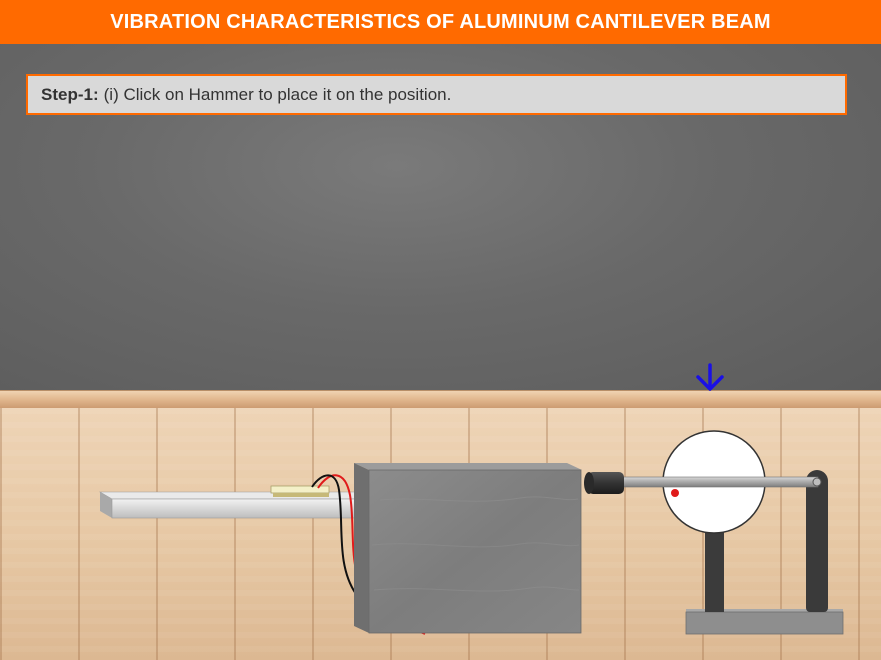 Image resolution: width=881 pixels, height=660 pixels. I want to click on sensor-patch, so click(300, 491).